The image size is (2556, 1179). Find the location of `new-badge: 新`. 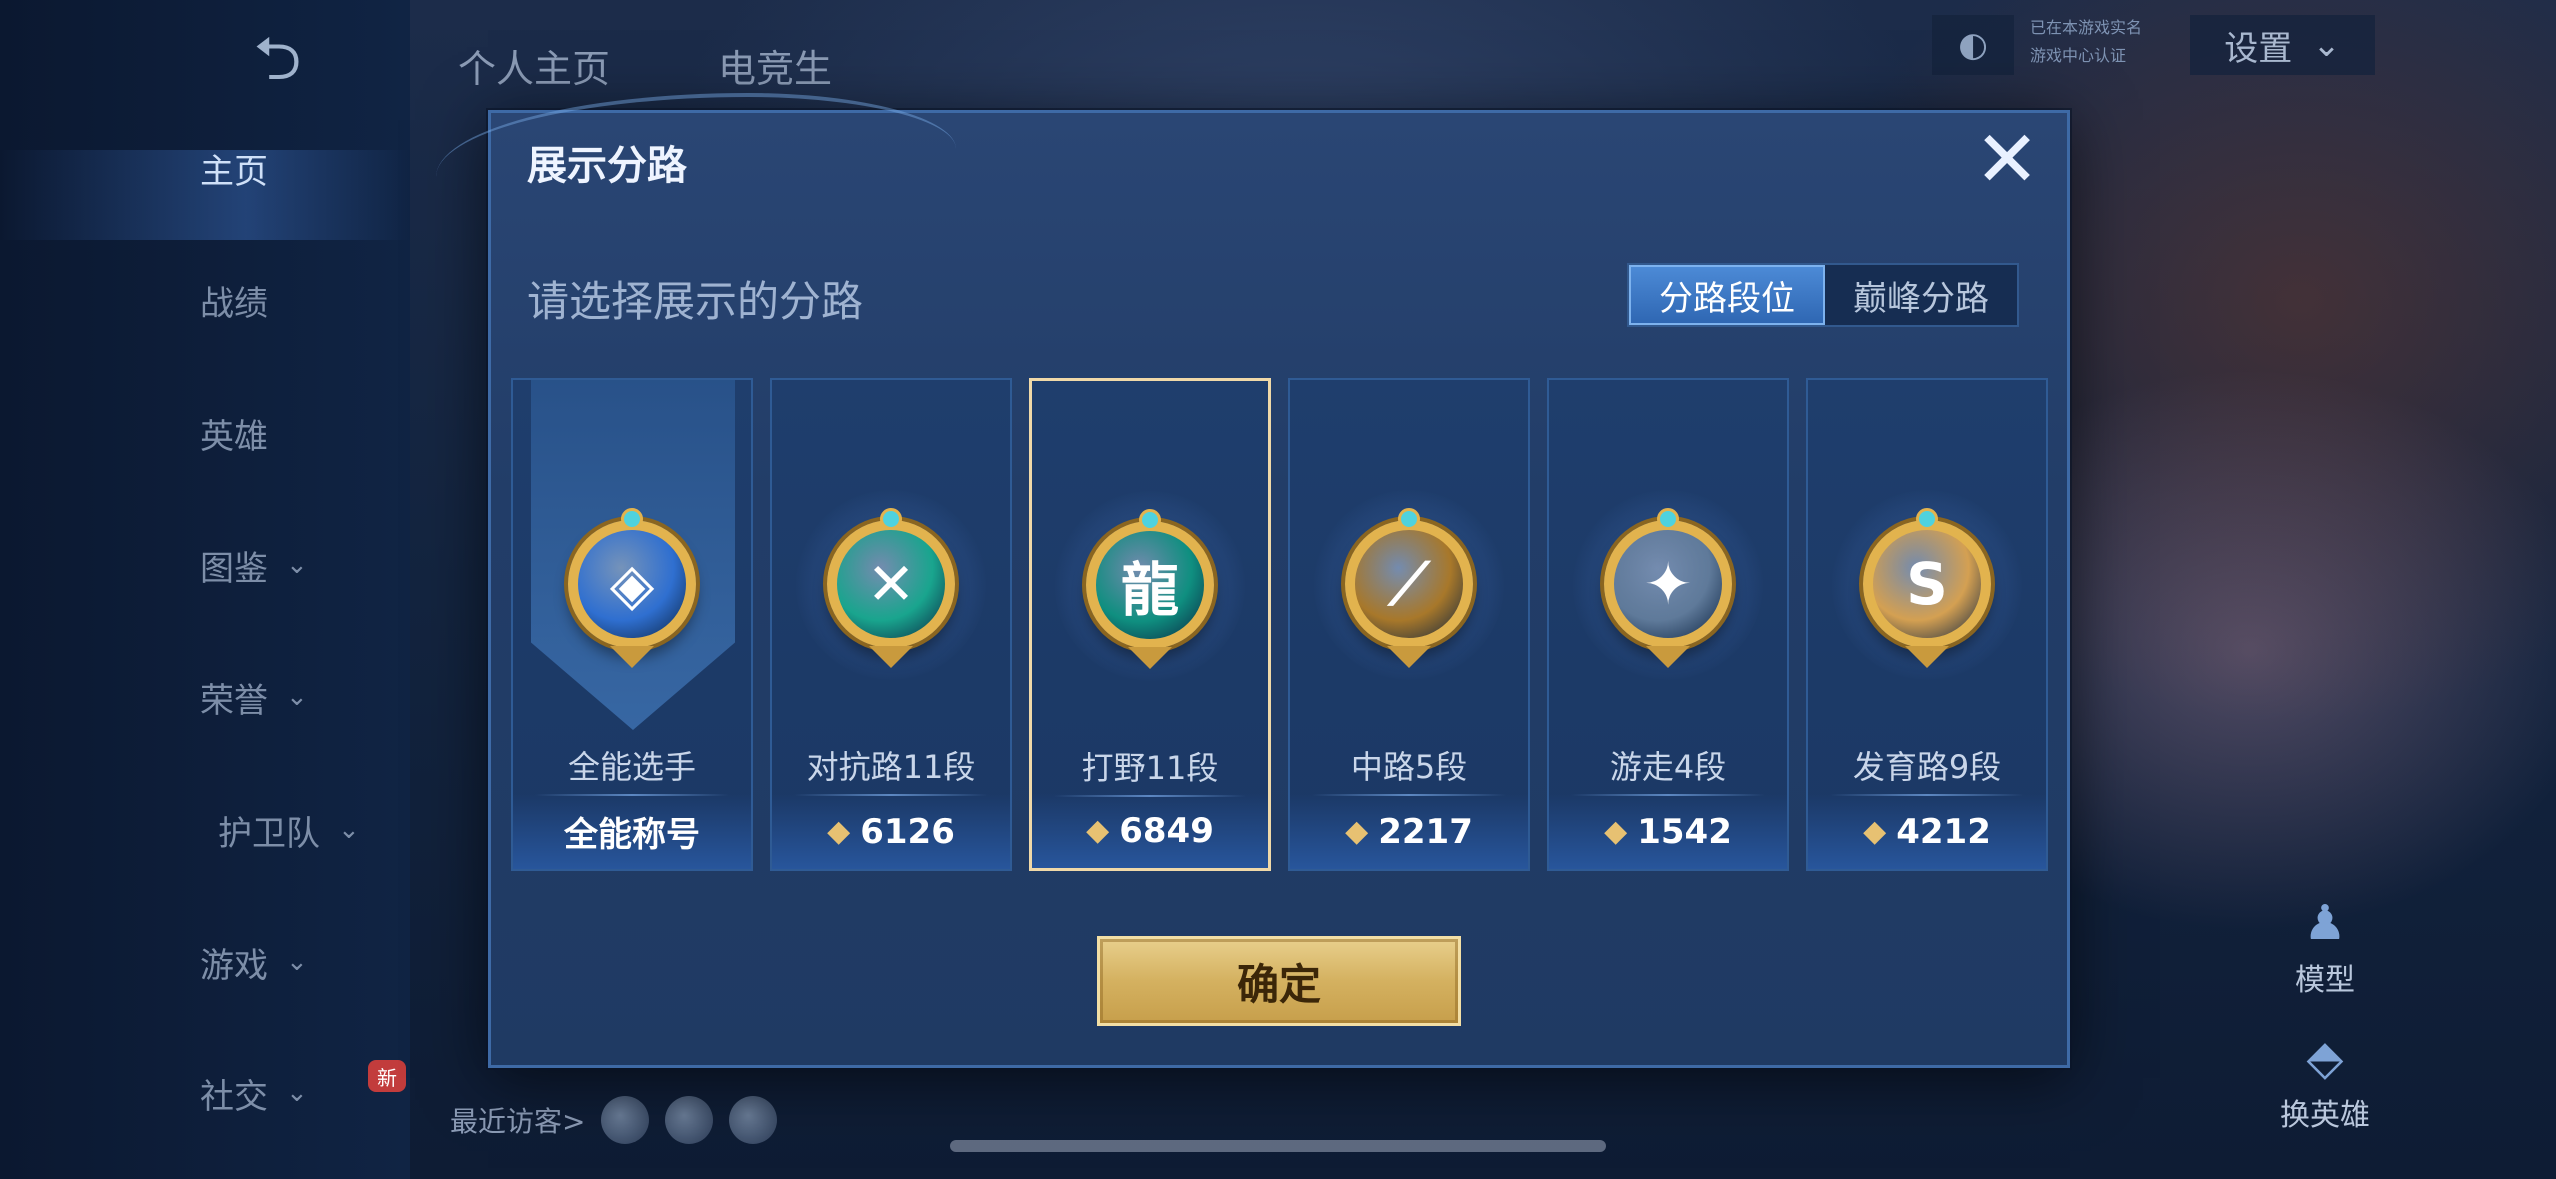

new-badge: 新 is located at coordinates (387, 1076).